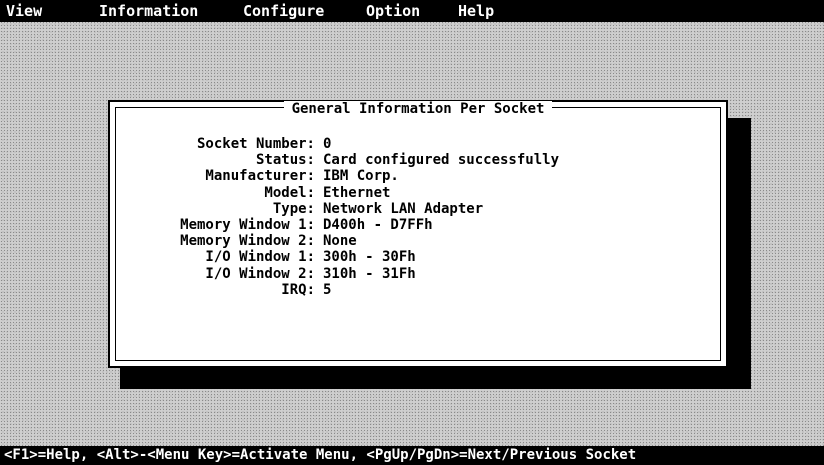 Image resolution: width=824 pixels, height=465 pixels. I want to click on memory-window-2-value: None, so click(340, 241).